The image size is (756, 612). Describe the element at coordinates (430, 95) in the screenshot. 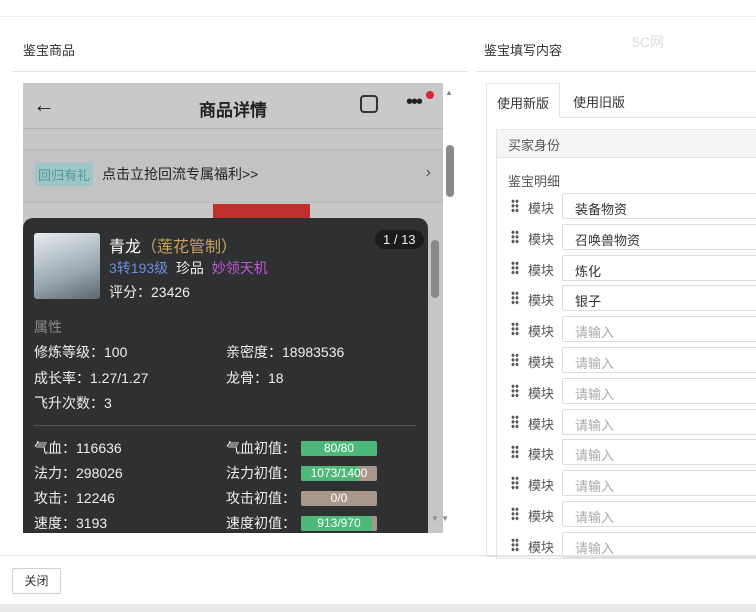

I see `notification-dot` at that location.